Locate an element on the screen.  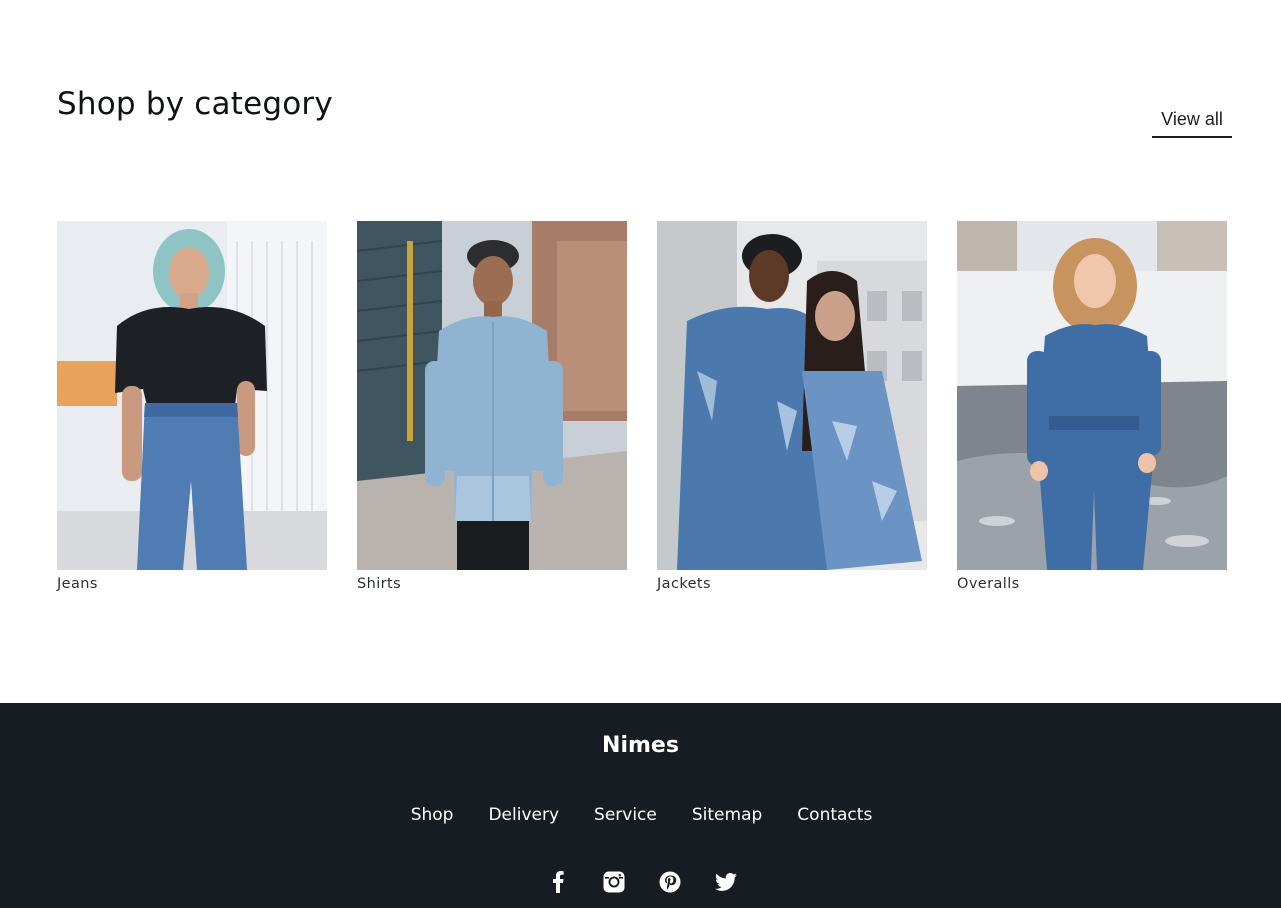
footer-link-shop: Shop is located at coordinates (432, 815).